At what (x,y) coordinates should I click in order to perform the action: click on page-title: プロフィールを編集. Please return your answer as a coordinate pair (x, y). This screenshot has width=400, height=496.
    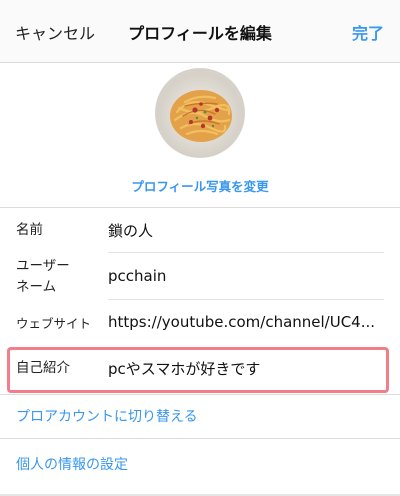
    Looking at the image, I should click on (200, 33).